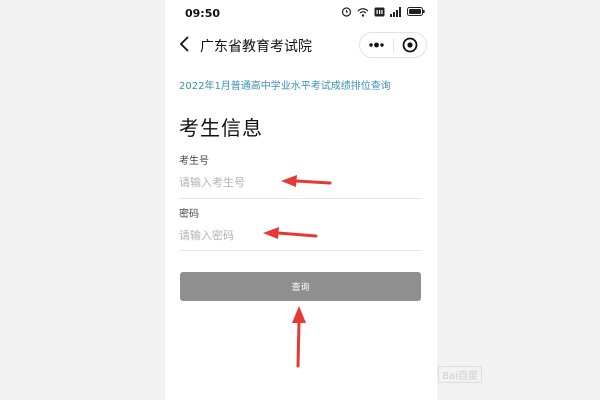 Image resolution: width=600 pixels, height=400 pixels. I want to click on chevron-left-icon, so click(184, 44).